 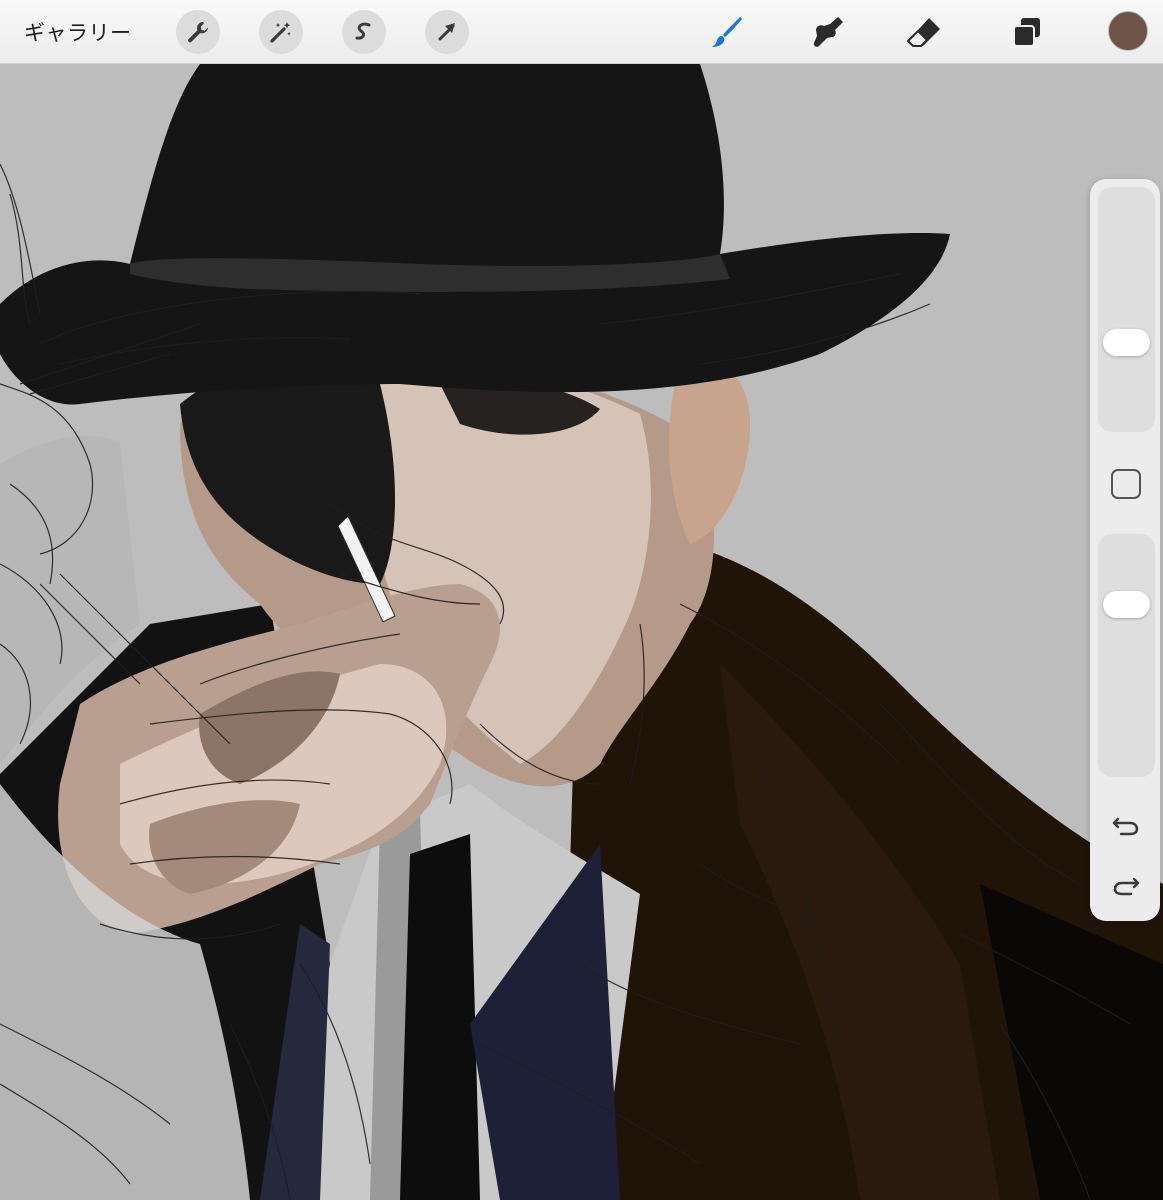 What do you see at coordinates (447, 32) in the screenshot?
I see `transform-arrow-icon` at bounding box center [447, 32].